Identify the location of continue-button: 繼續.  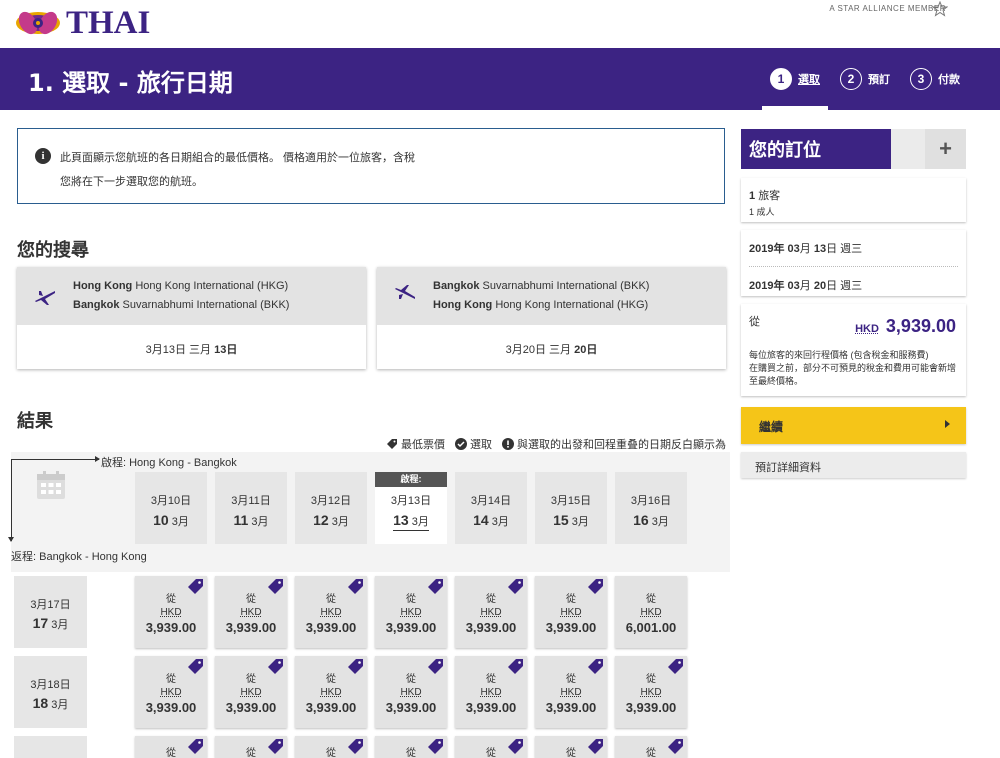
(853, 425).